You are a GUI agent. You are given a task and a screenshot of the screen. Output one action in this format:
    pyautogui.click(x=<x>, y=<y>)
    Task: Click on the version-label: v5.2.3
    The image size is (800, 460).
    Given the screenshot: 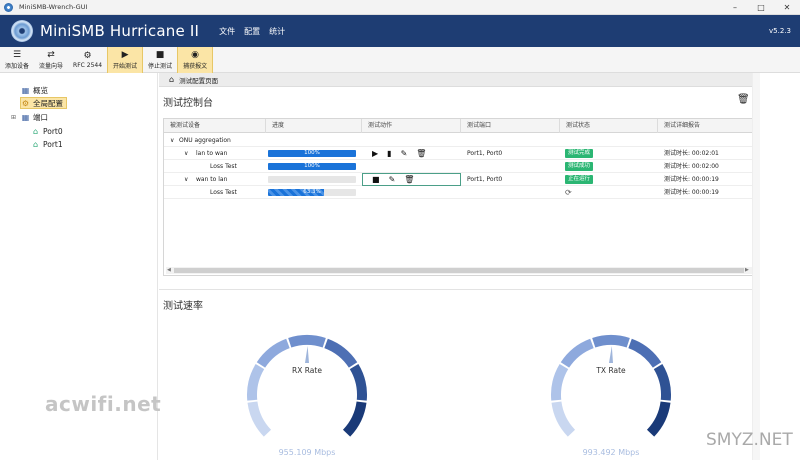 What is the action you would take?
    pyautogui.click(x=780, y=31)
    